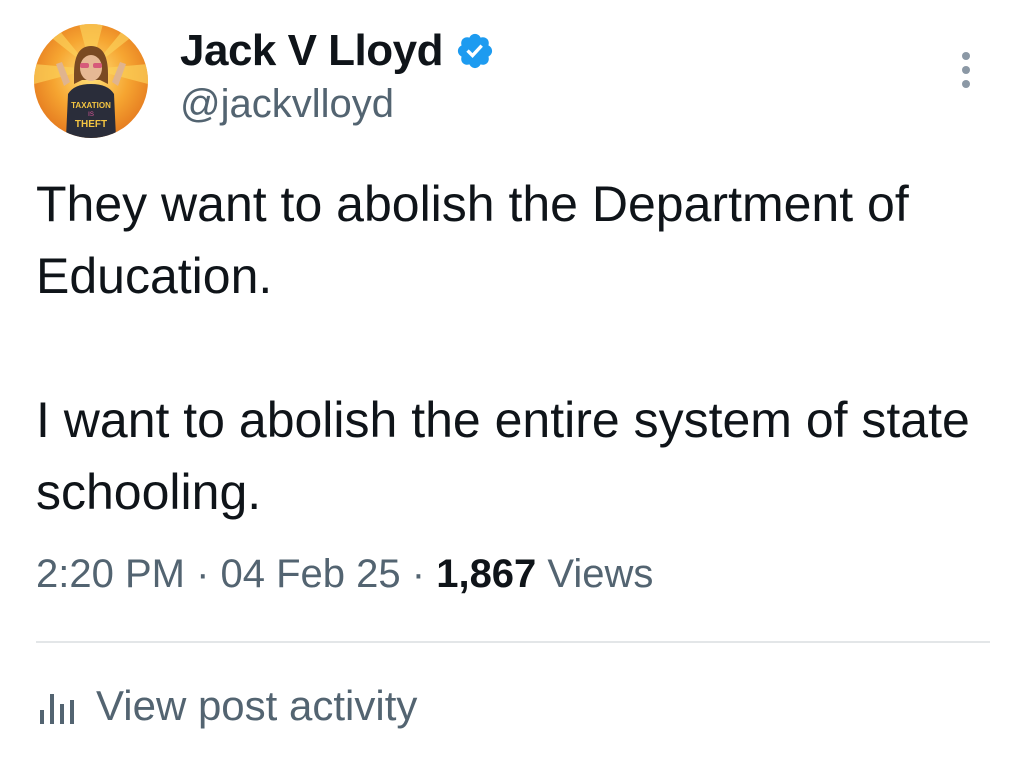  What do you see at coordinates (475, 51) in the screenshot?
I see `verified-badge-icon` at bounding box center [475, 51].